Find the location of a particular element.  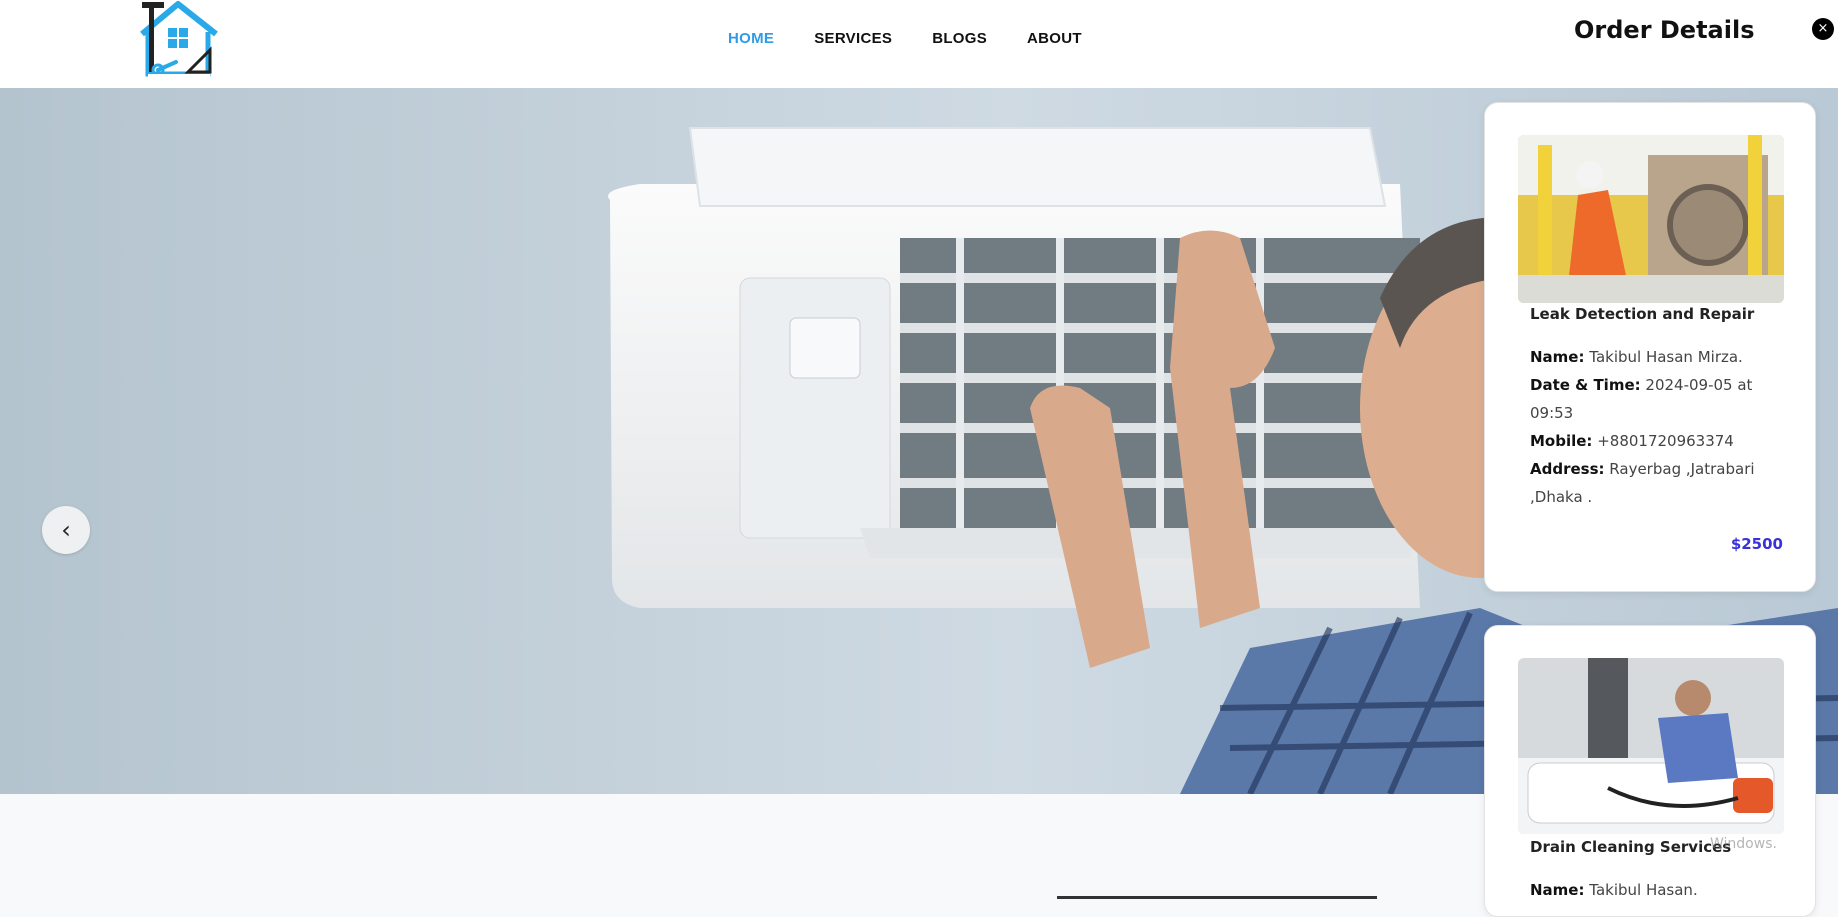

order-name-row: Name: Takibul Hasan Mirza. is located at coordinates (1655, 357).